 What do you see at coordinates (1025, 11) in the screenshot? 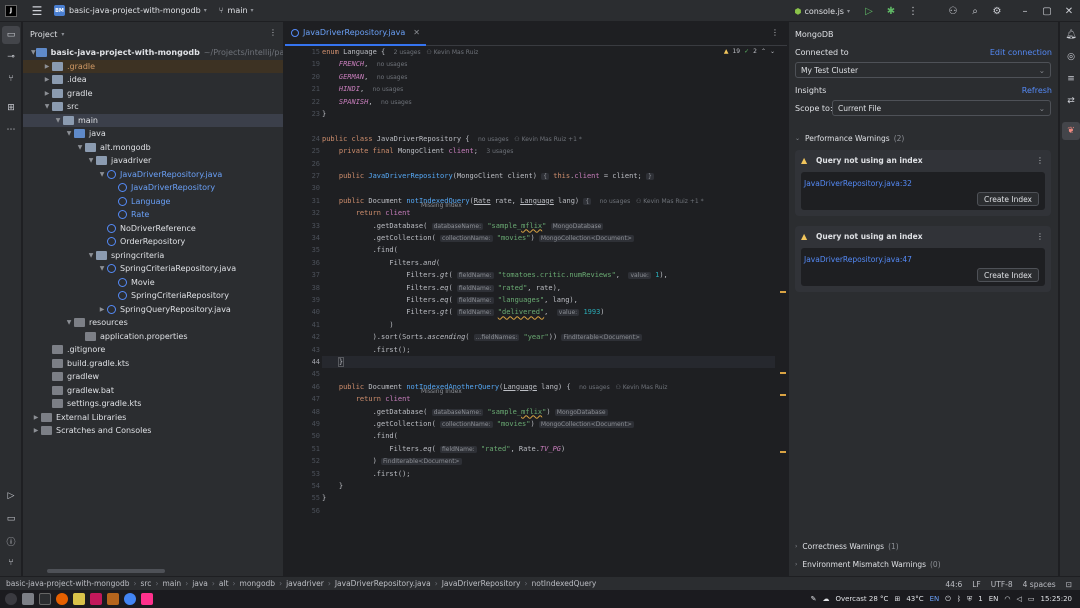
I see `minimize-icon: –` at bounding box center [1025, 11].